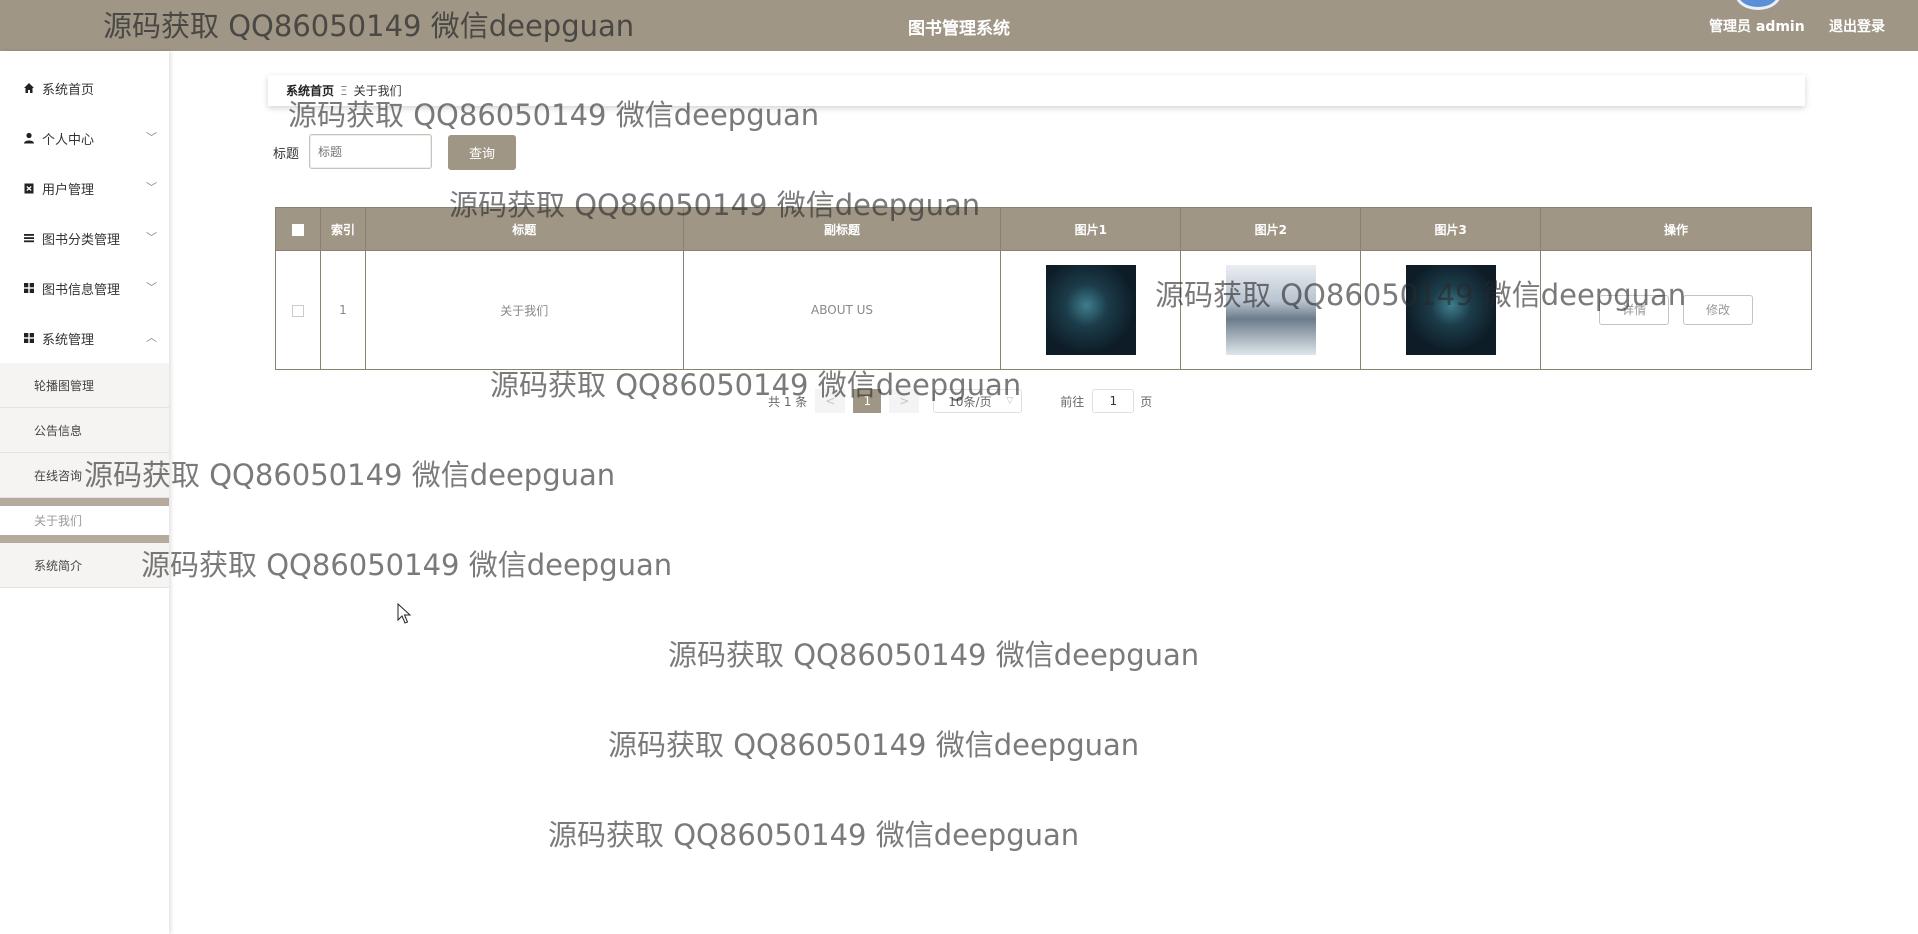 This screenshot has height=934, width=1918. I want to click on sidebar-item-home: 系统首页, so click(84, 88).